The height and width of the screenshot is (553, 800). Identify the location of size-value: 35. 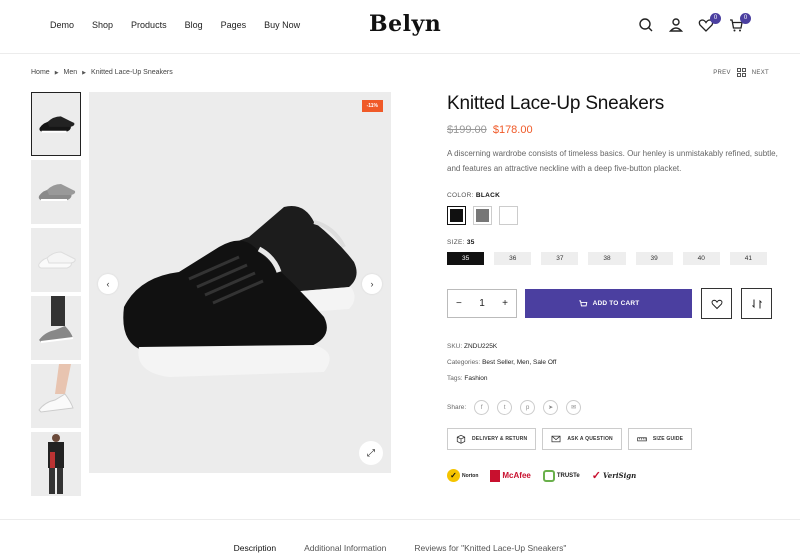
(470, 242).